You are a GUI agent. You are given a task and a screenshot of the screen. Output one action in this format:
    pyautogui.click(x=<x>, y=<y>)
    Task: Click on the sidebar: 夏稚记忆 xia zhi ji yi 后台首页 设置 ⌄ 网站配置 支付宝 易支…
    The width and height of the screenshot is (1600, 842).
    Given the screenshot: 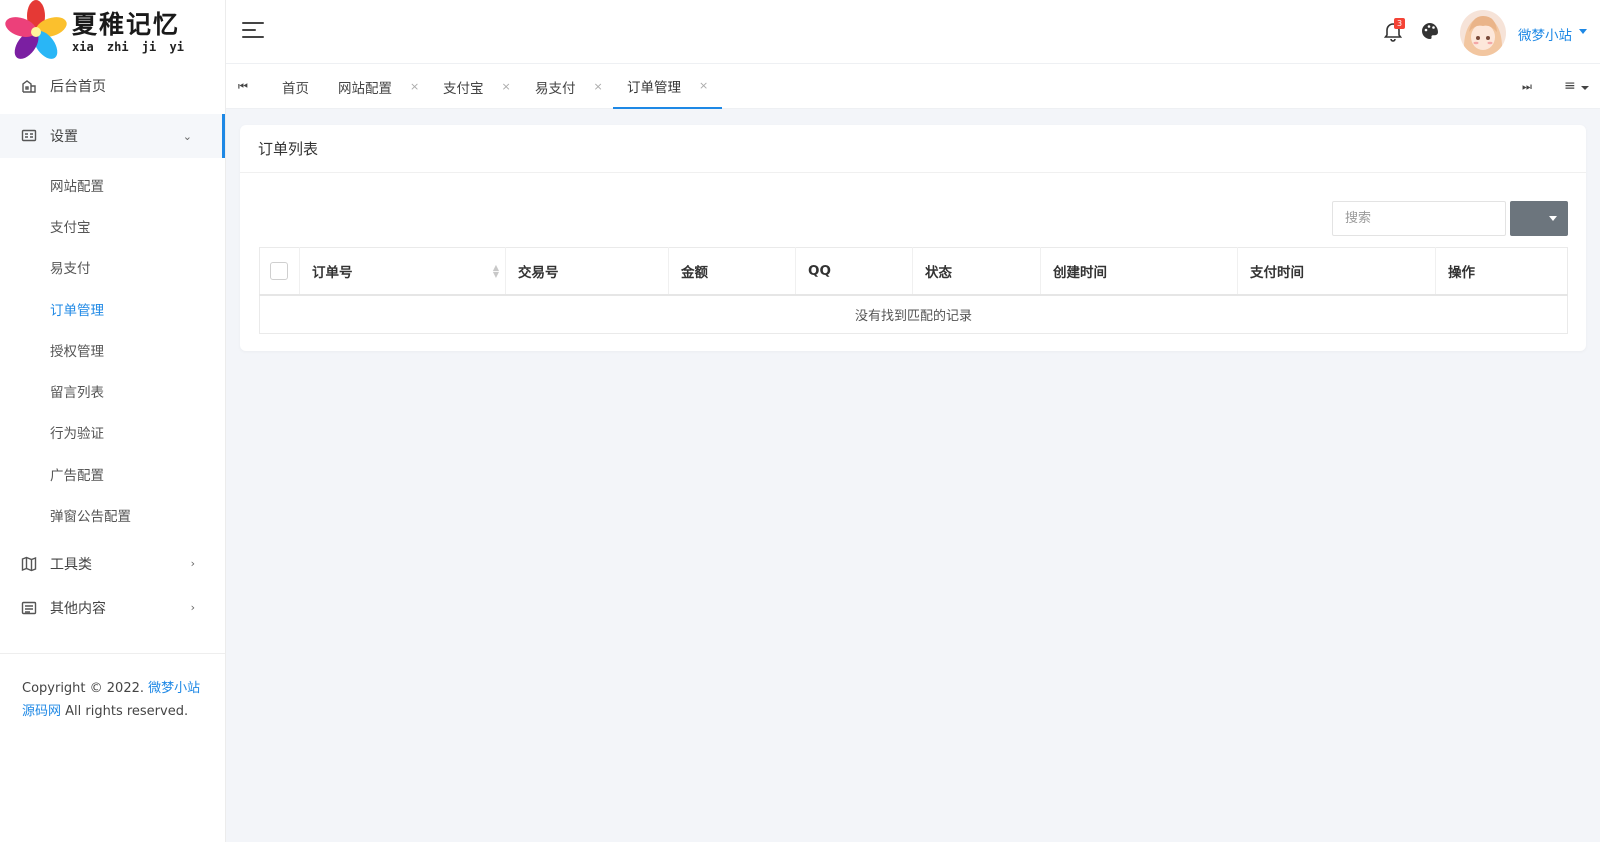 What is the action you would take?
    pyautogui.click(x=113, y=421)
    